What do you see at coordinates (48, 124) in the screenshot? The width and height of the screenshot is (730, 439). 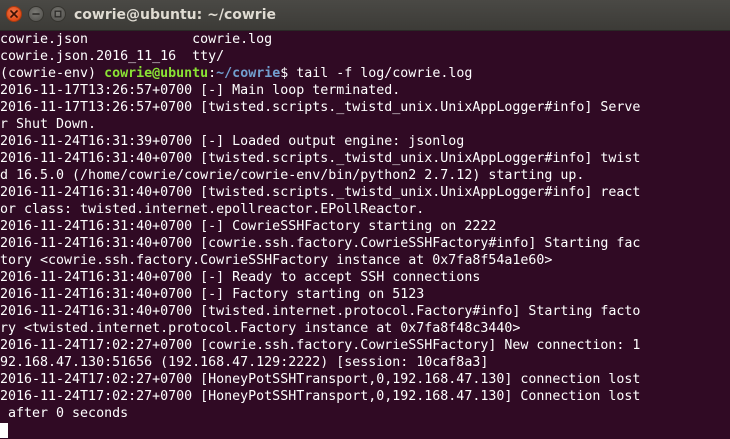 I see `log-line: r Shut Down.` at bounding box center [48, 124].